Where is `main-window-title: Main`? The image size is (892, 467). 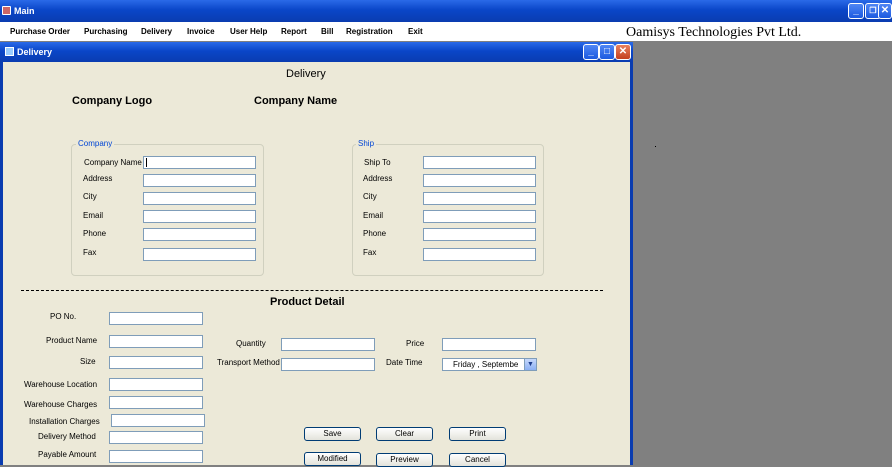
main-window-title: Main is located at coordinates (24, 11).